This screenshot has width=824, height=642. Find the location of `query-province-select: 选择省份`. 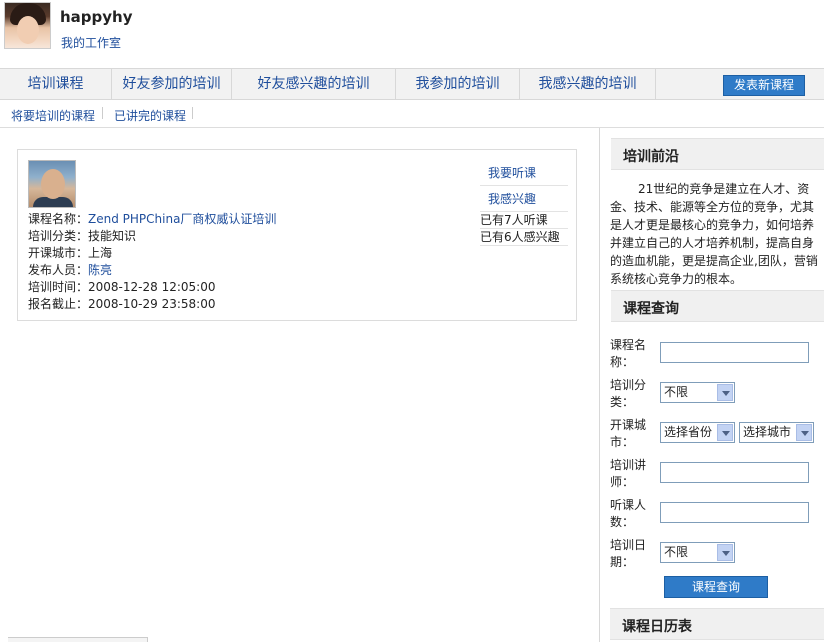

query-province-select: 选择省份 is located at coordinates (697, 432).